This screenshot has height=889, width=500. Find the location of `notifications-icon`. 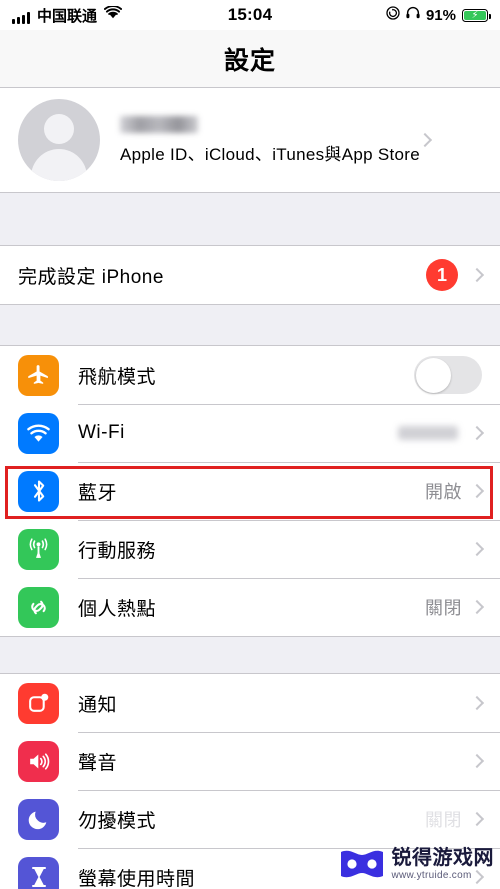

notifications-icon is located at coordinates (38, 703).